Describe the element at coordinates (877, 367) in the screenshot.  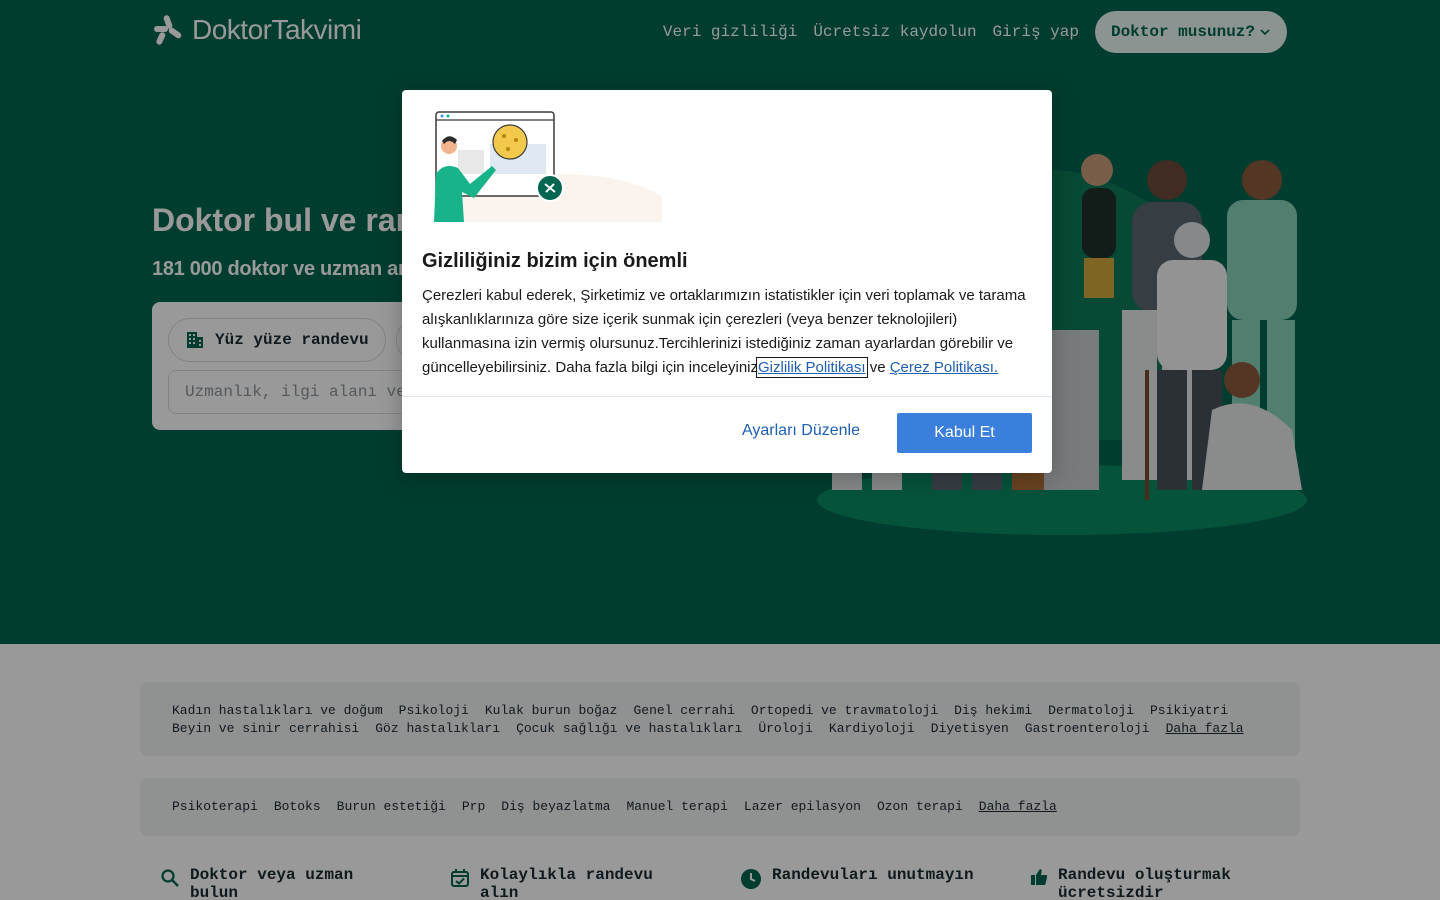
I see `and-text: ve` at that location.